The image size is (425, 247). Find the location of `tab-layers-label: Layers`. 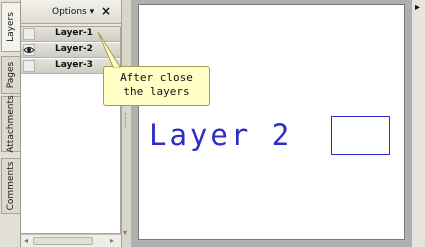

tab-layers-label: Layers is located at coordinates (11, 27).